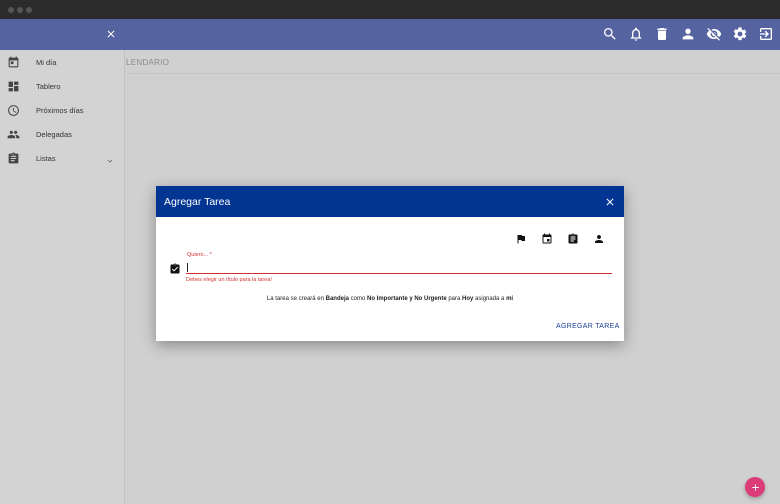 This screenshot has width=780, height=504. Describe the element at coordinates (610, 34) in the screenshot. I see `search-icon` at that location.